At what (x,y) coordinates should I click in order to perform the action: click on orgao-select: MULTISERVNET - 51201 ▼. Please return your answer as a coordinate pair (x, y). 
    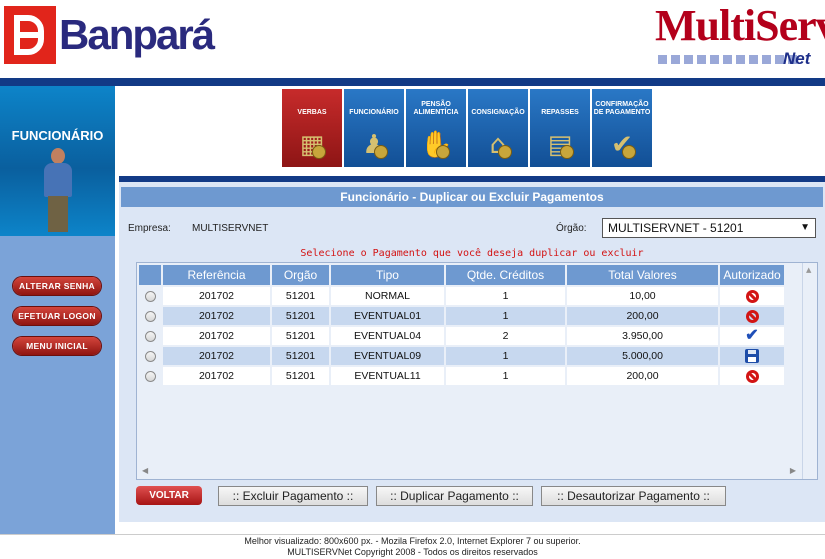
    Looking at the image, I should click on (709, 228).